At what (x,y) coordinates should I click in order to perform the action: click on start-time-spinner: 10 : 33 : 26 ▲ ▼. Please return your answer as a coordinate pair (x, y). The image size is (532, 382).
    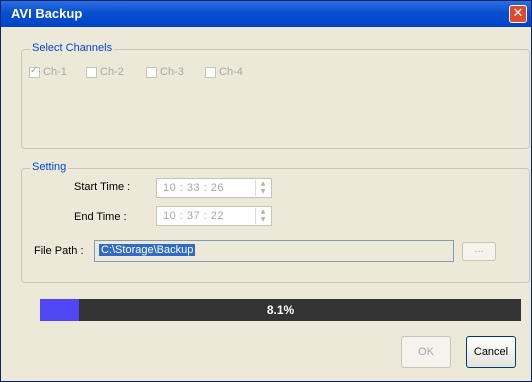
    Looking at the image, I should click on (214, 188).